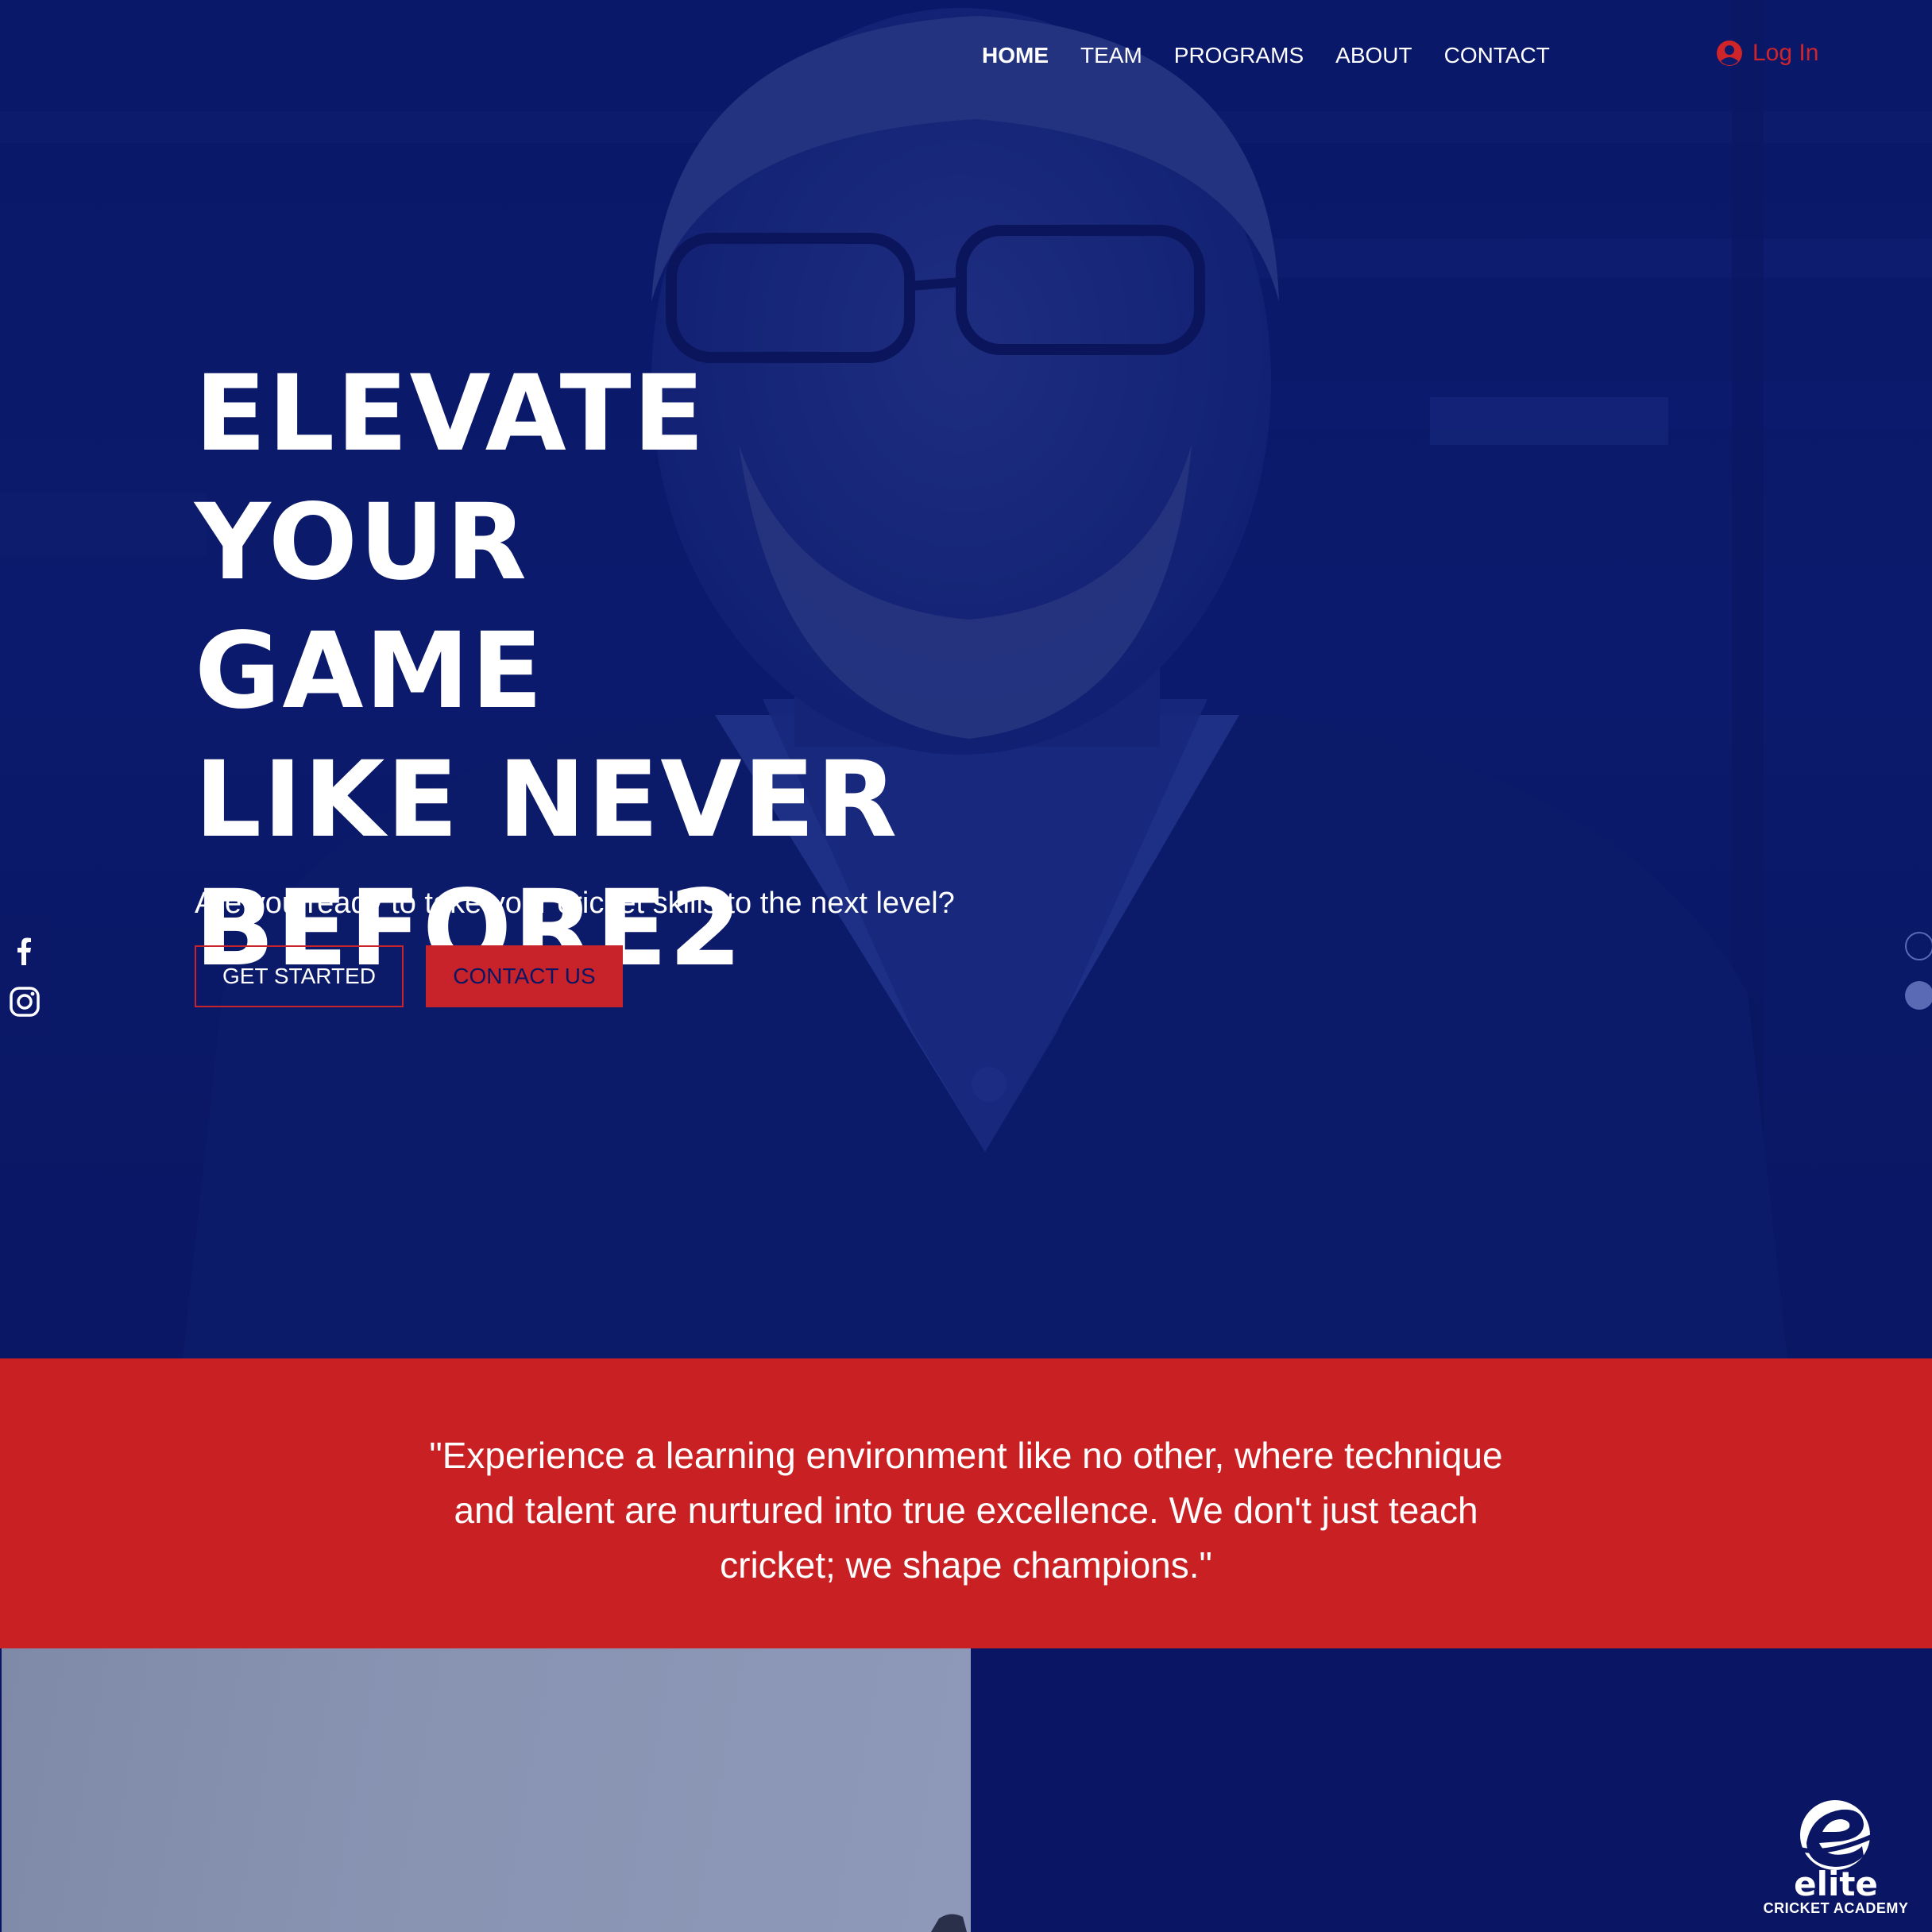 The height and width of the screenshot is (1932, 1932). Describe the element at coordinates (25, 1002) in the screenshot. I see `instagram-icon` at that location.